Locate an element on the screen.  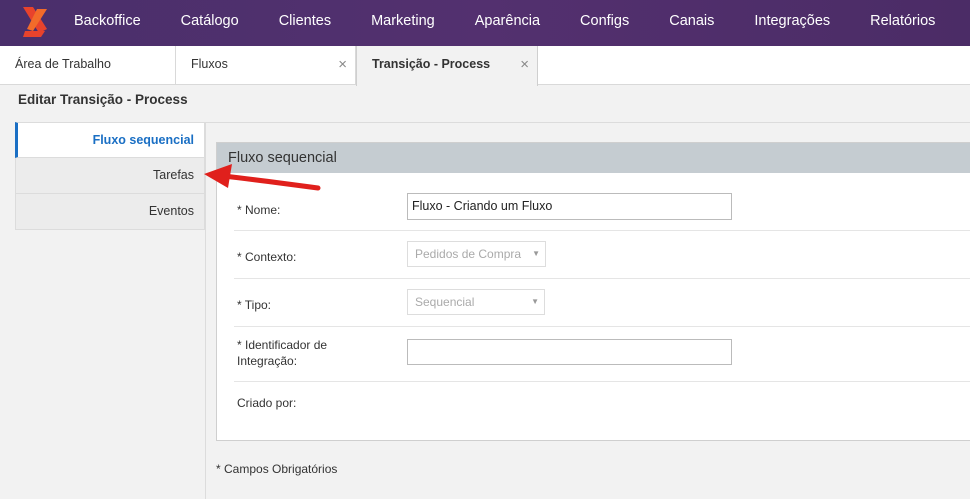
nome-label: * Nome: is located at coordinates (259, 210).